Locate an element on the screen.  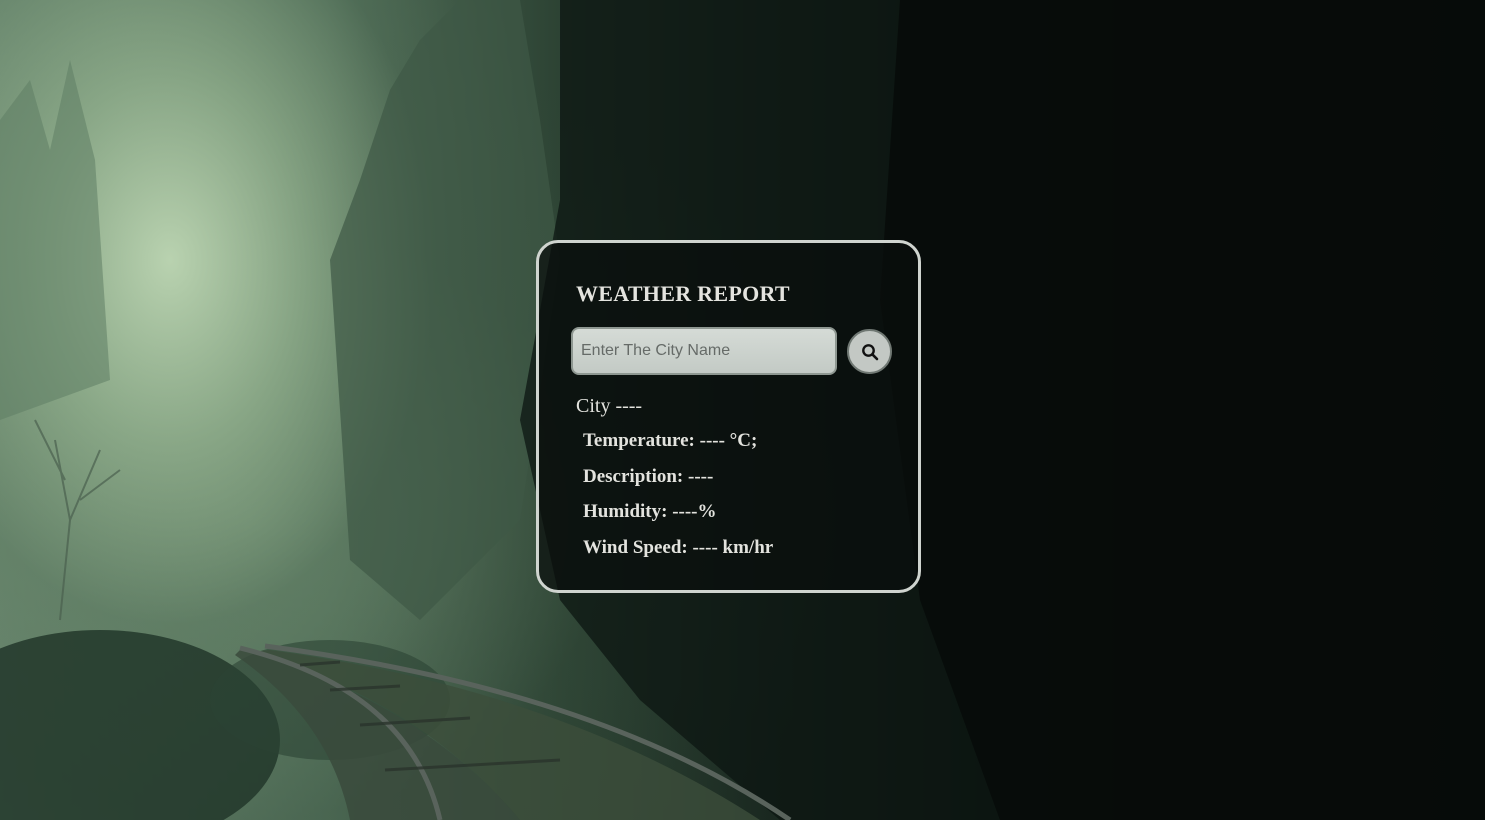
description-text: Description: ---- is located at coordinates (648, 476).